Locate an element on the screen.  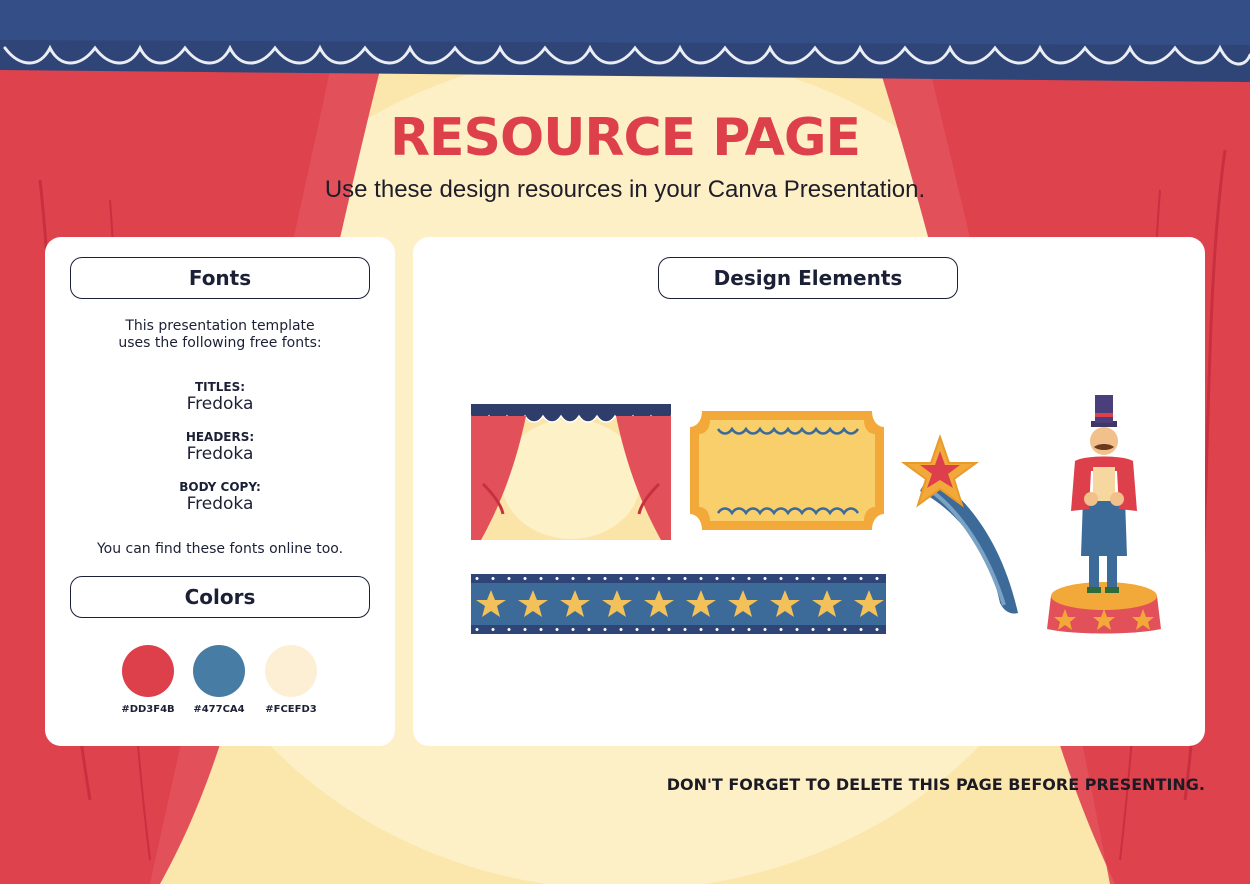
ringmaster-icon is located at coordinates (1104, 514).